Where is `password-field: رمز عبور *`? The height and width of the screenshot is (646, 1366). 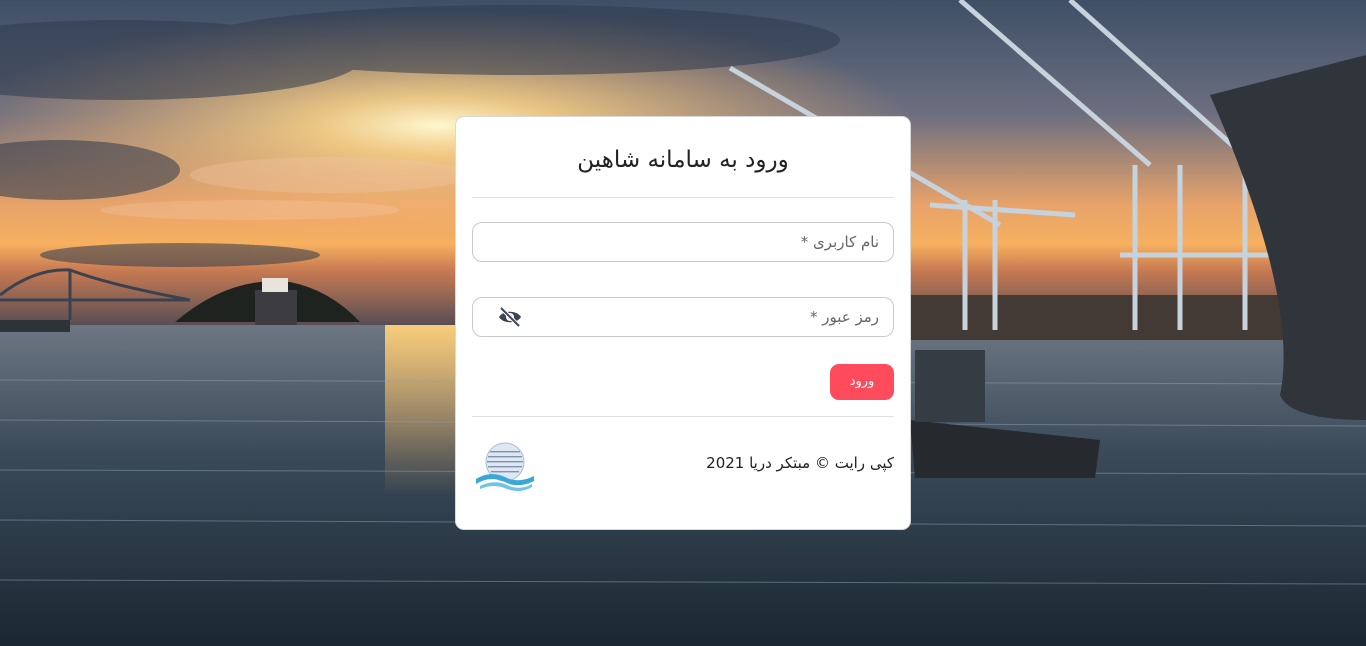
password-field: رمز عبور * is located at coordinates (683, 317).